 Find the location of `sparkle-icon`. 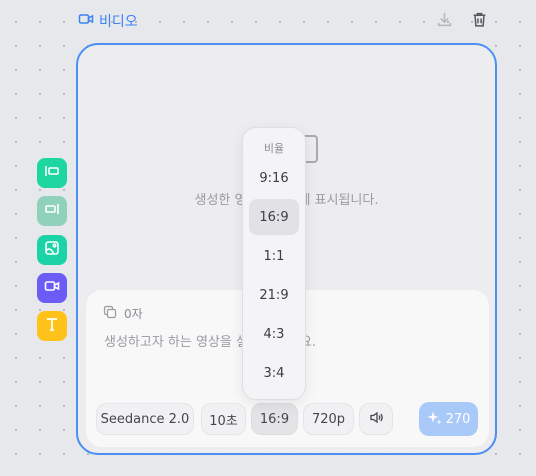

sparkle-icon is located at coordinates (434, 419).